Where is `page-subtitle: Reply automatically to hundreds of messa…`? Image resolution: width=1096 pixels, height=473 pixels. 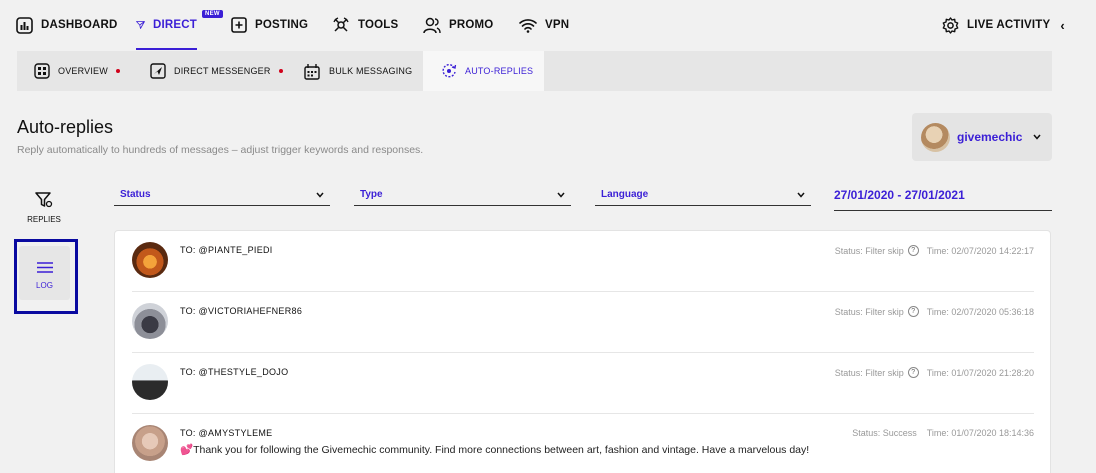
page-subtitle: Reply automatically to hundreds of messa… is located at coordinates (220, 150).